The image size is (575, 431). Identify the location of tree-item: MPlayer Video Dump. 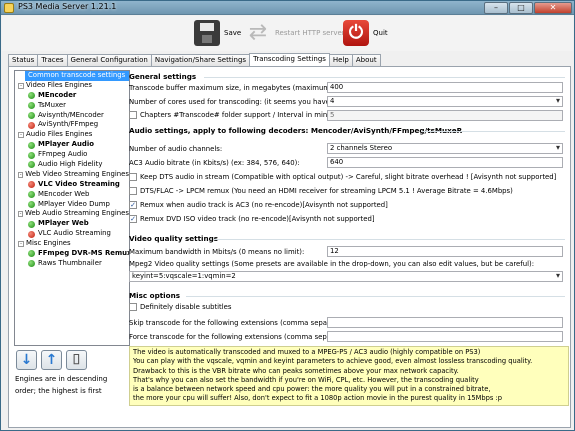
(72, 205).